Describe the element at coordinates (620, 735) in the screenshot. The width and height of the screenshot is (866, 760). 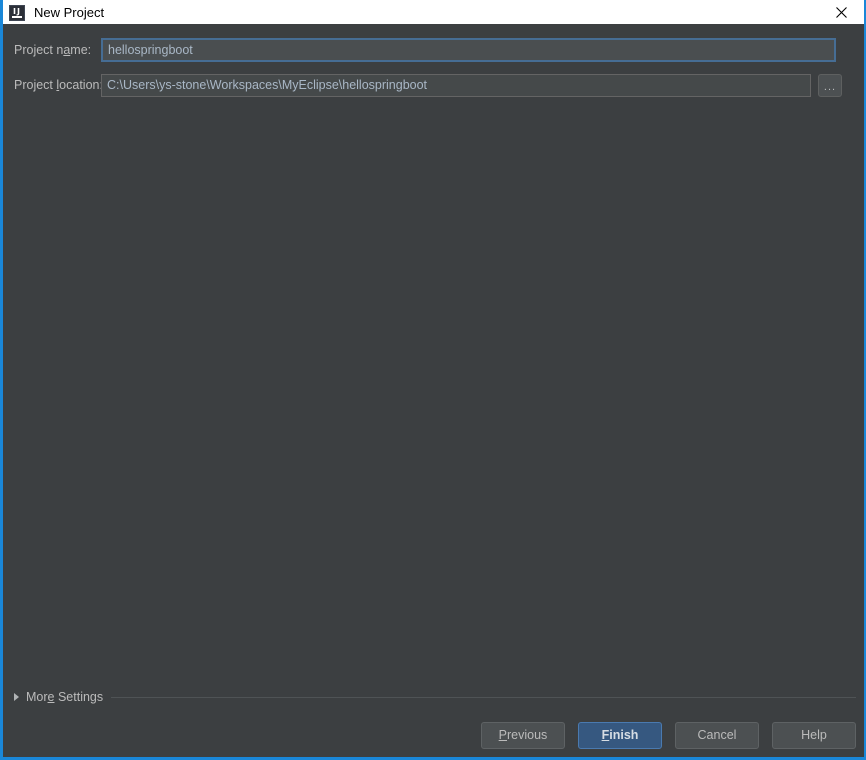
I see `finish-button: Finish` at that location.